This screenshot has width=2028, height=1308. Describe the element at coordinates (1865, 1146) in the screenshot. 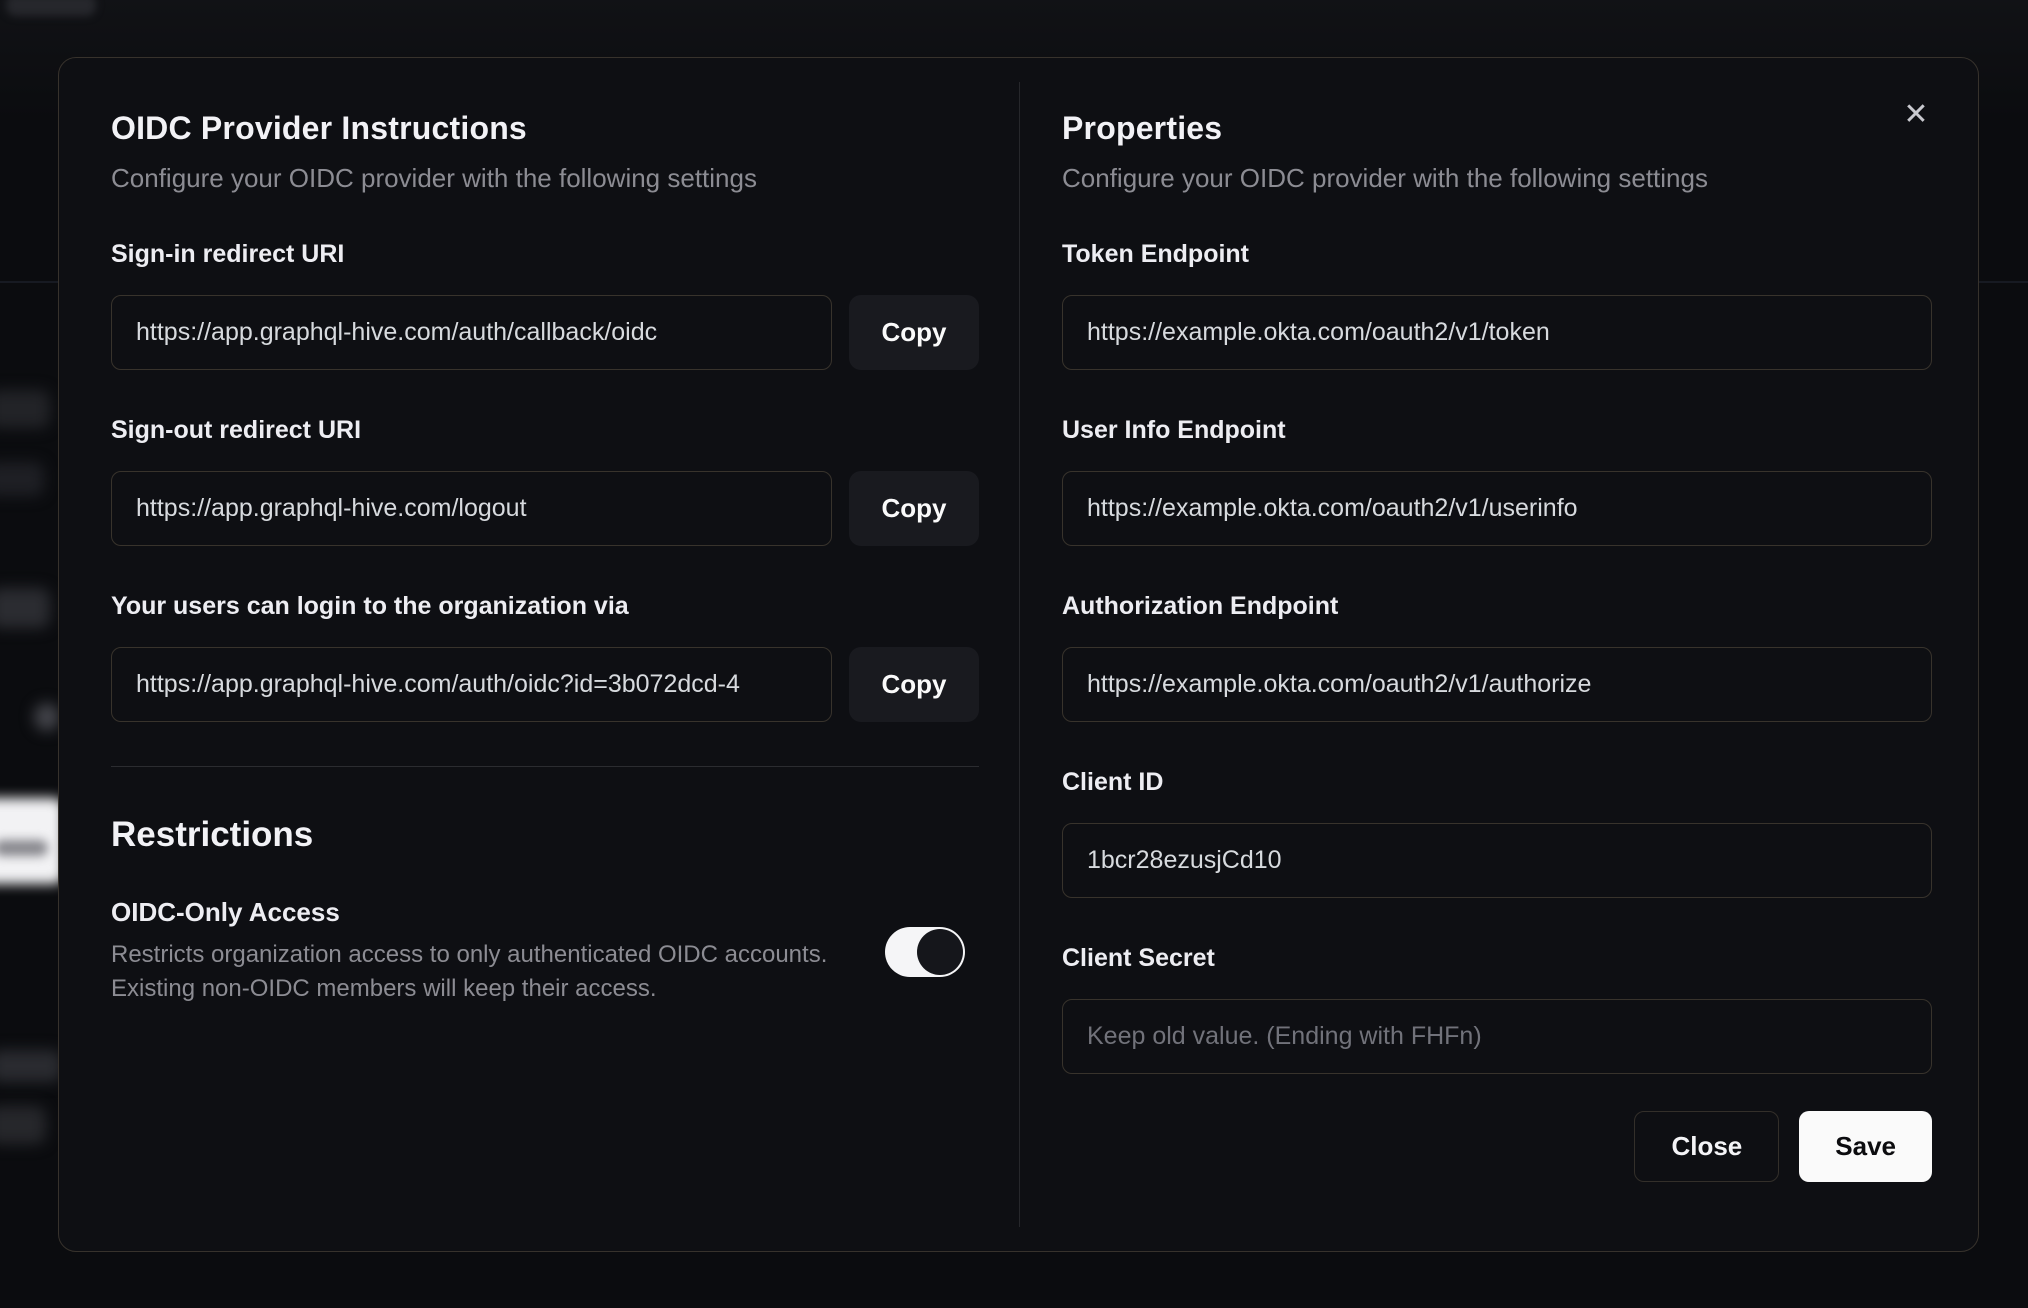

I see `save-button: Save` at that location.